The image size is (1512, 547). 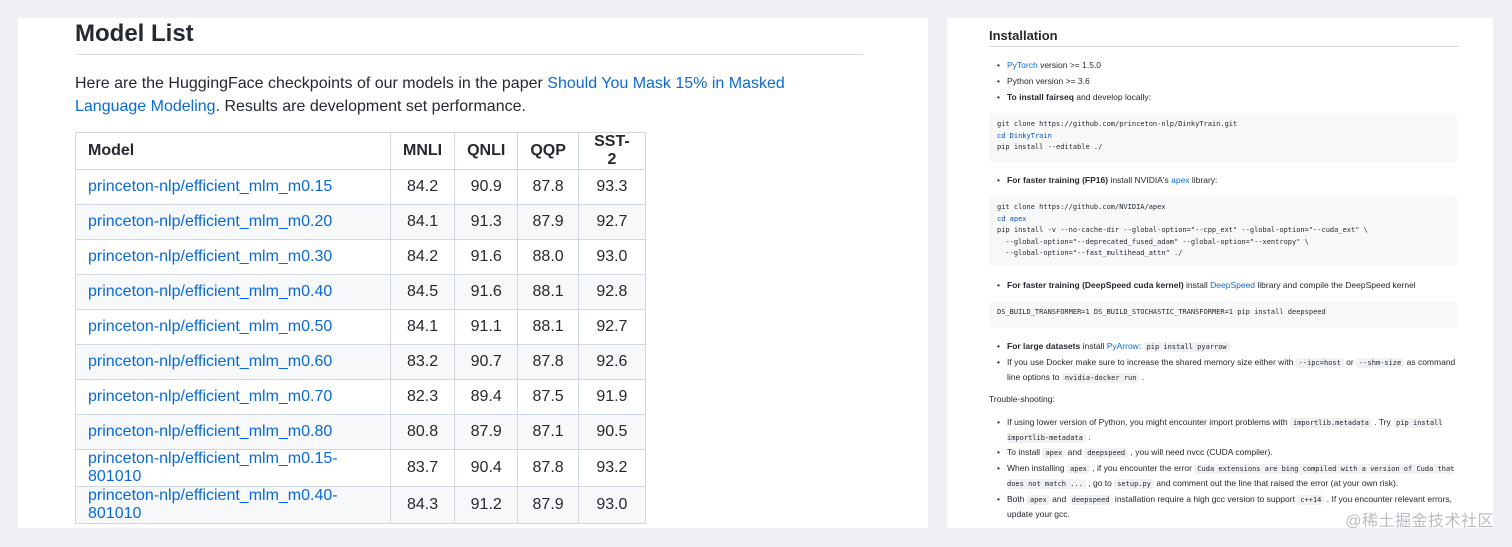 I want to click on model-link: princeton-nlp/efficient_mlm_m0.50, so click(x=210, y=326).